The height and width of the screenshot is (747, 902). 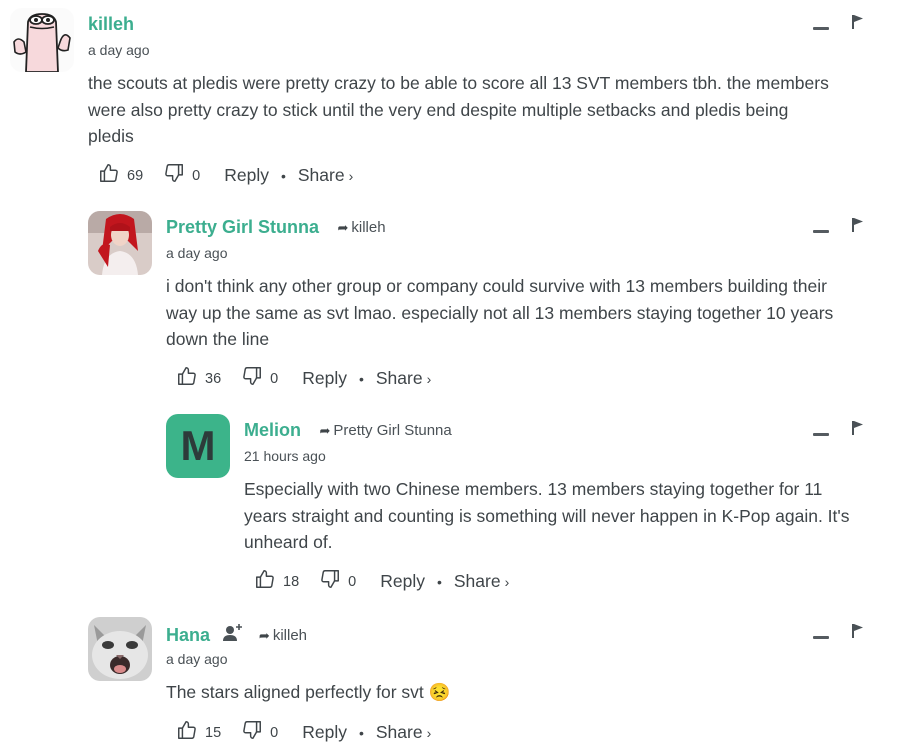 I want to click on like-count: 69, so click(x=135, y=175).